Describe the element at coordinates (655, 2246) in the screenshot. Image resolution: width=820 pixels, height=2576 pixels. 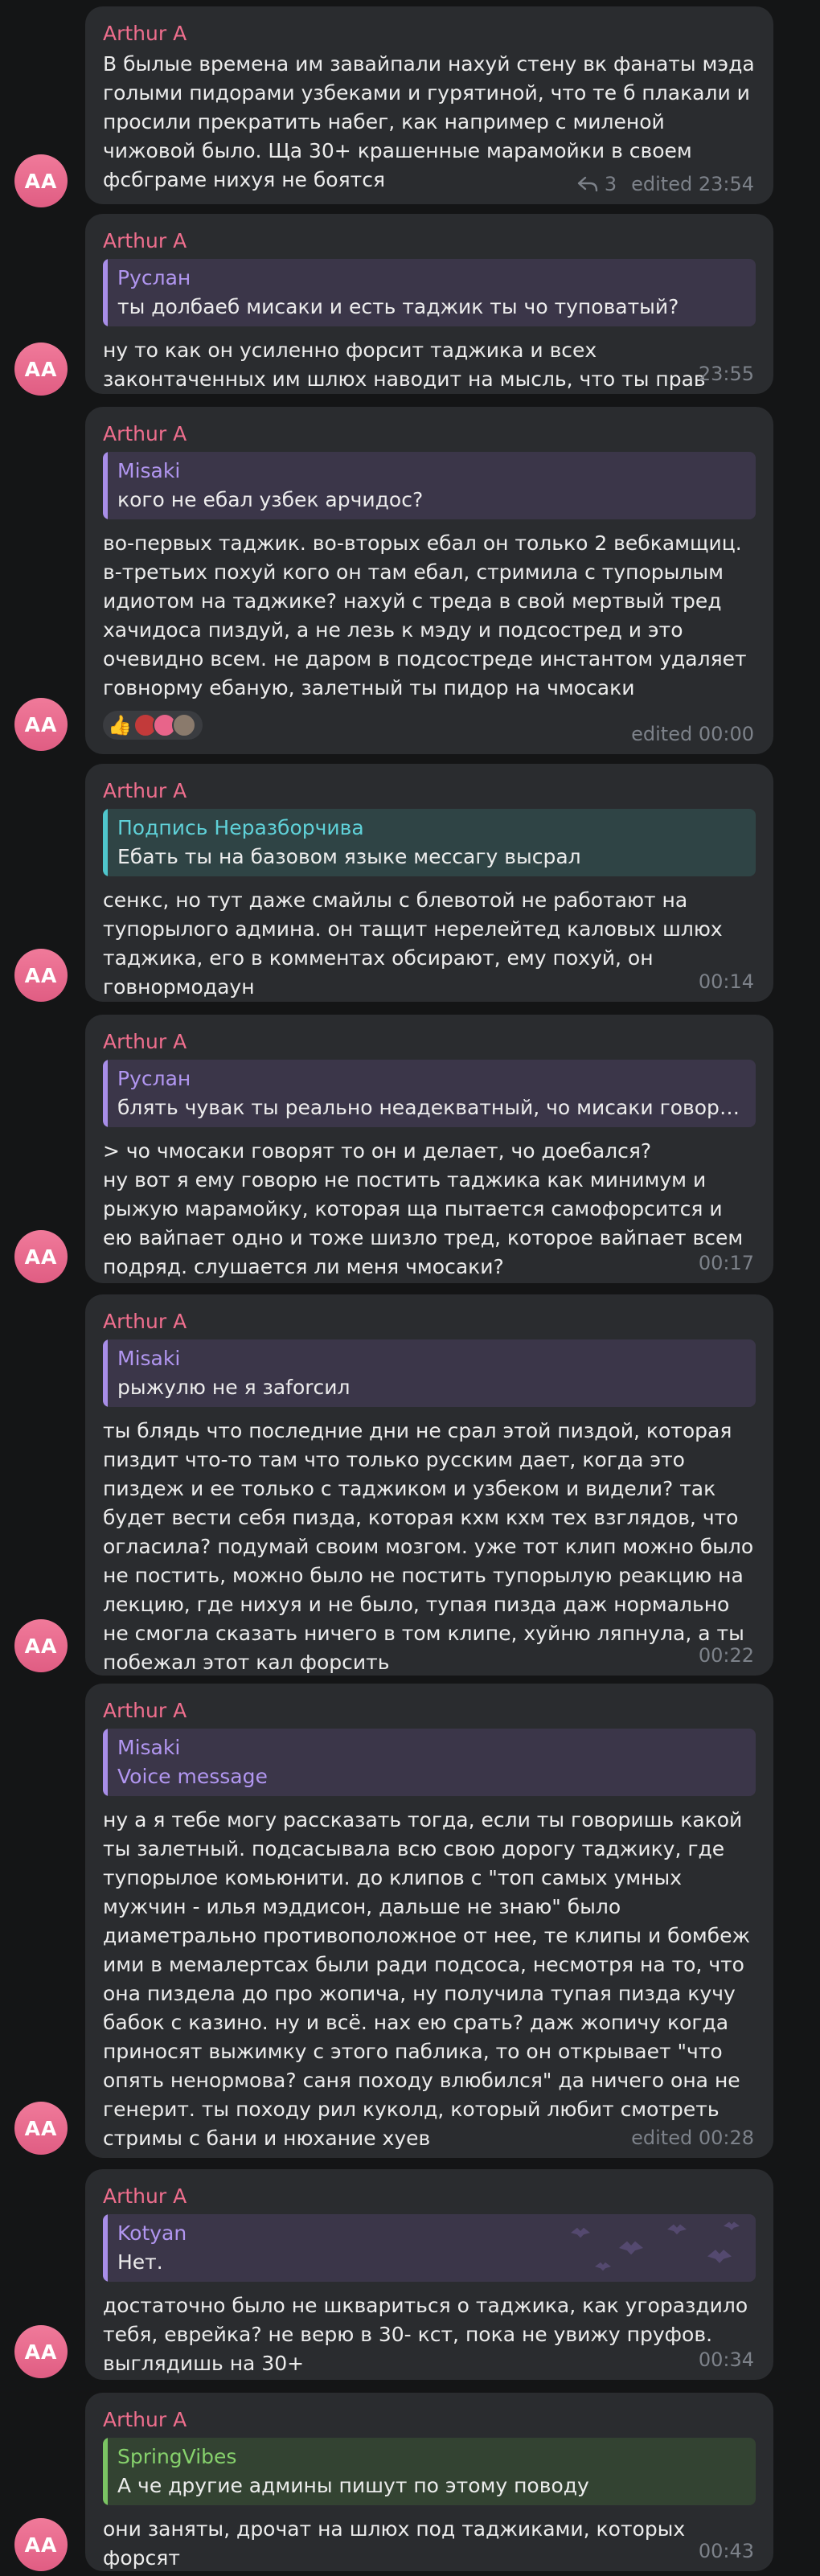
I see `quote-bat-pattern-icon` at that location.